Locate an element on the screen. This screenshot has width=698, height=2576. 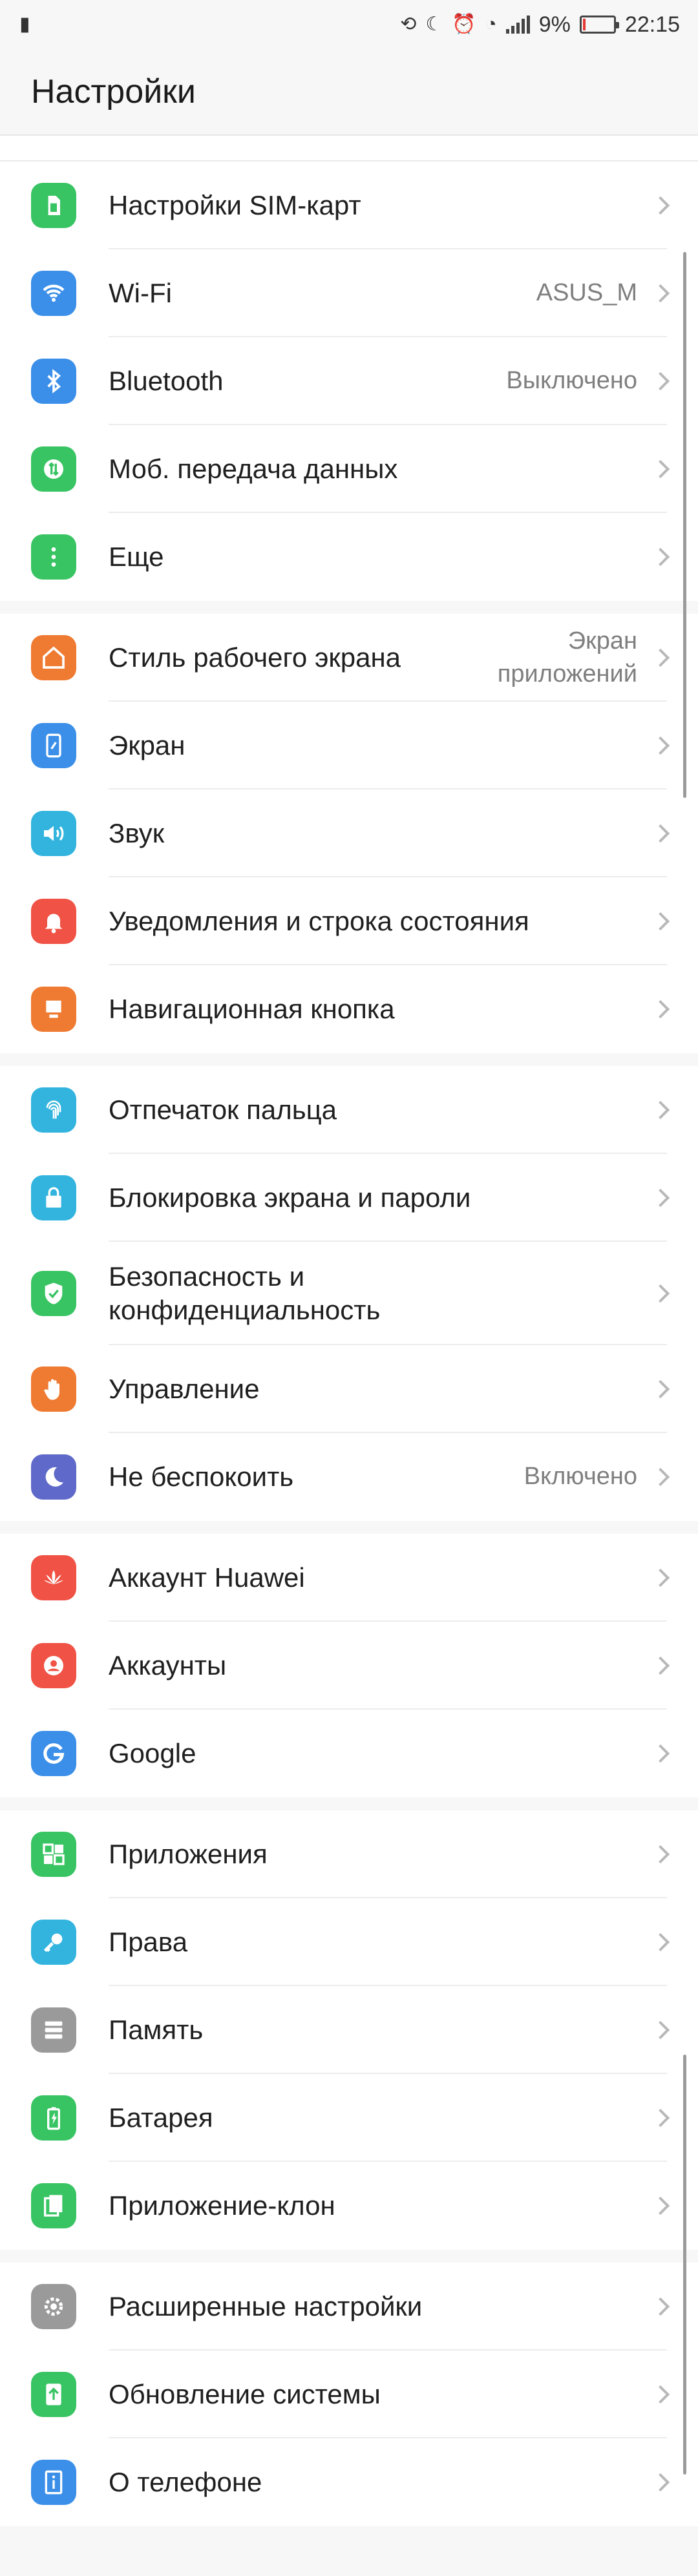
settings-item-label: Обновление системы is located at coordinates (245, 2393).